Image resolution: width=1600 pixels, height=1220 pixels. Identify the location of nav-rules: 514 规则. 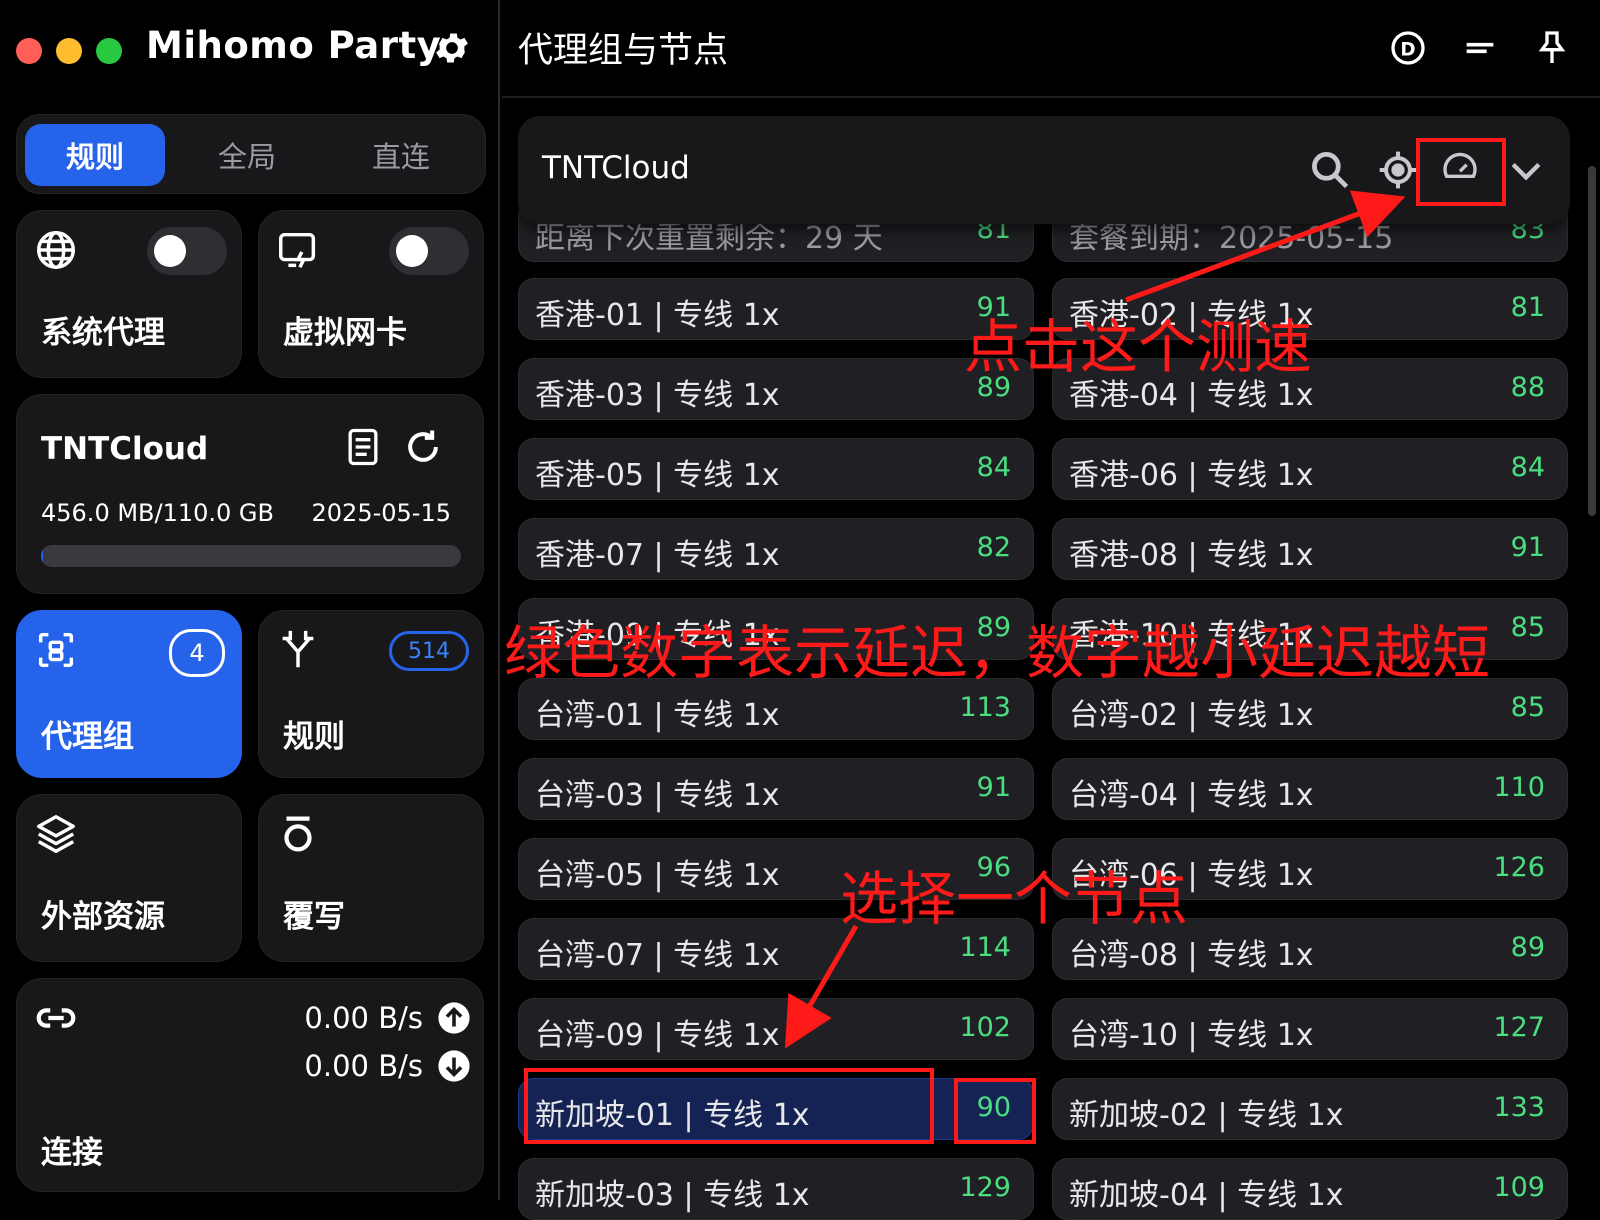
(371, 694).